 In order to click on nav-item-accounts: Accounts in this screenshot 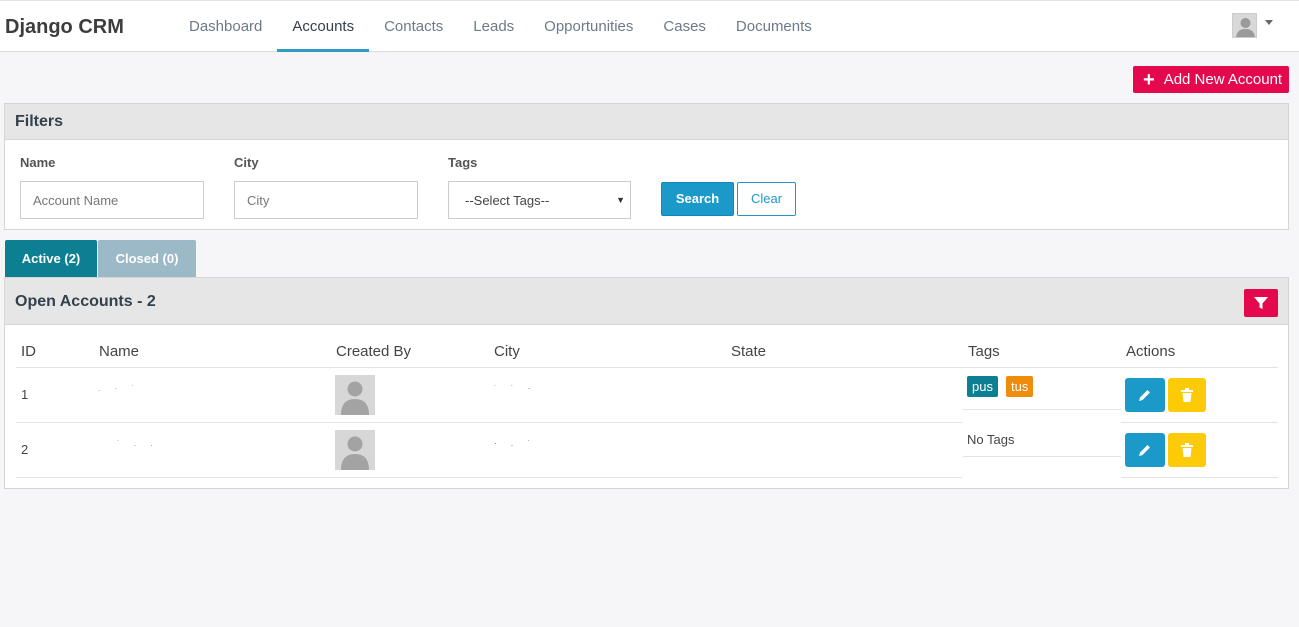, I will do `click(323, 26)`.